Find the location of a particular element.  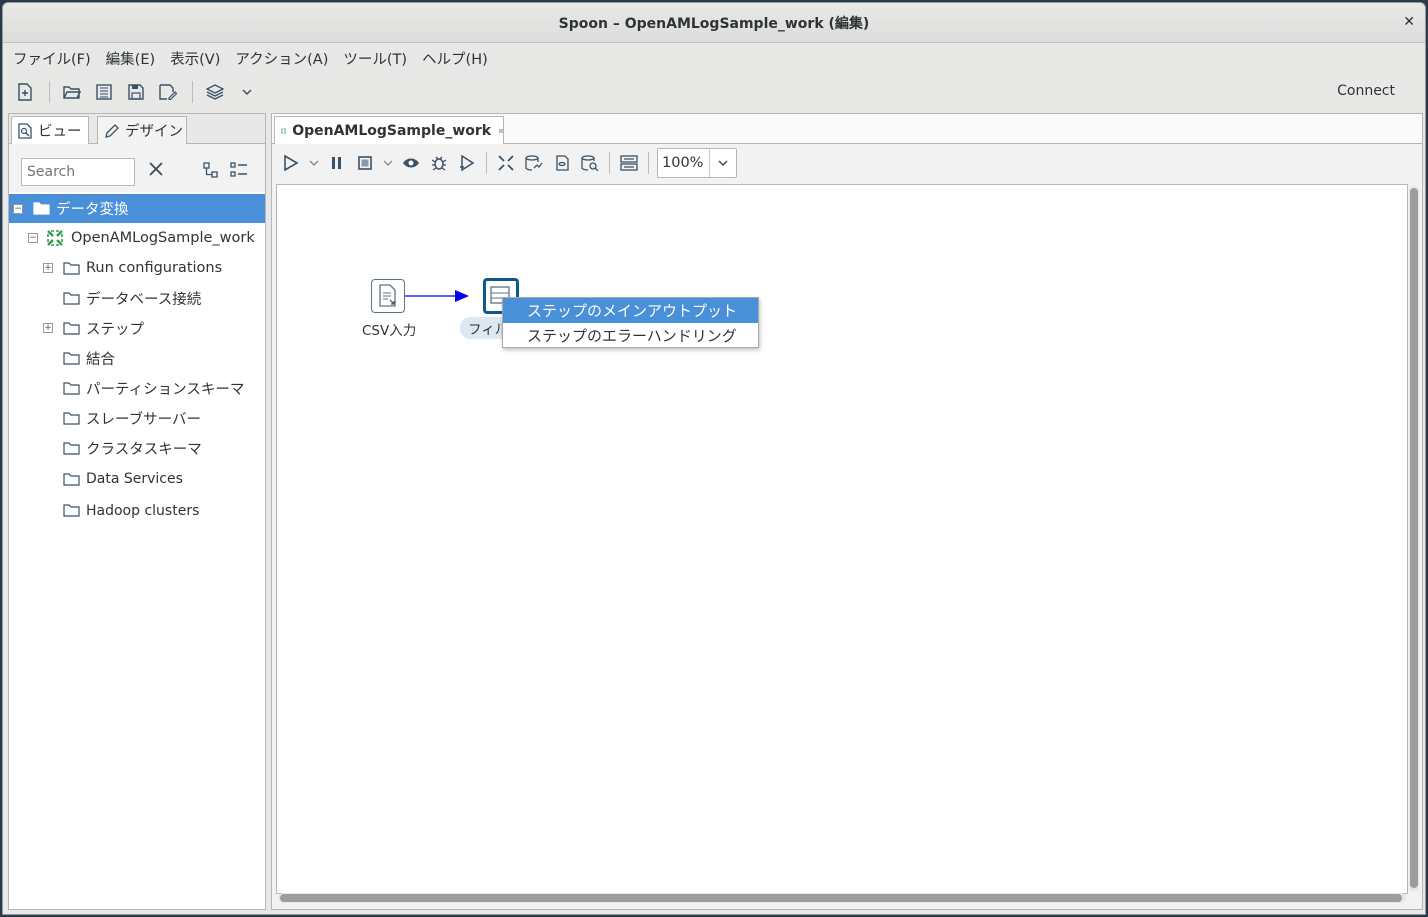

window-title: Spoon – OpenAMLogSample_work (編集) is located at coordinates (714, 23).